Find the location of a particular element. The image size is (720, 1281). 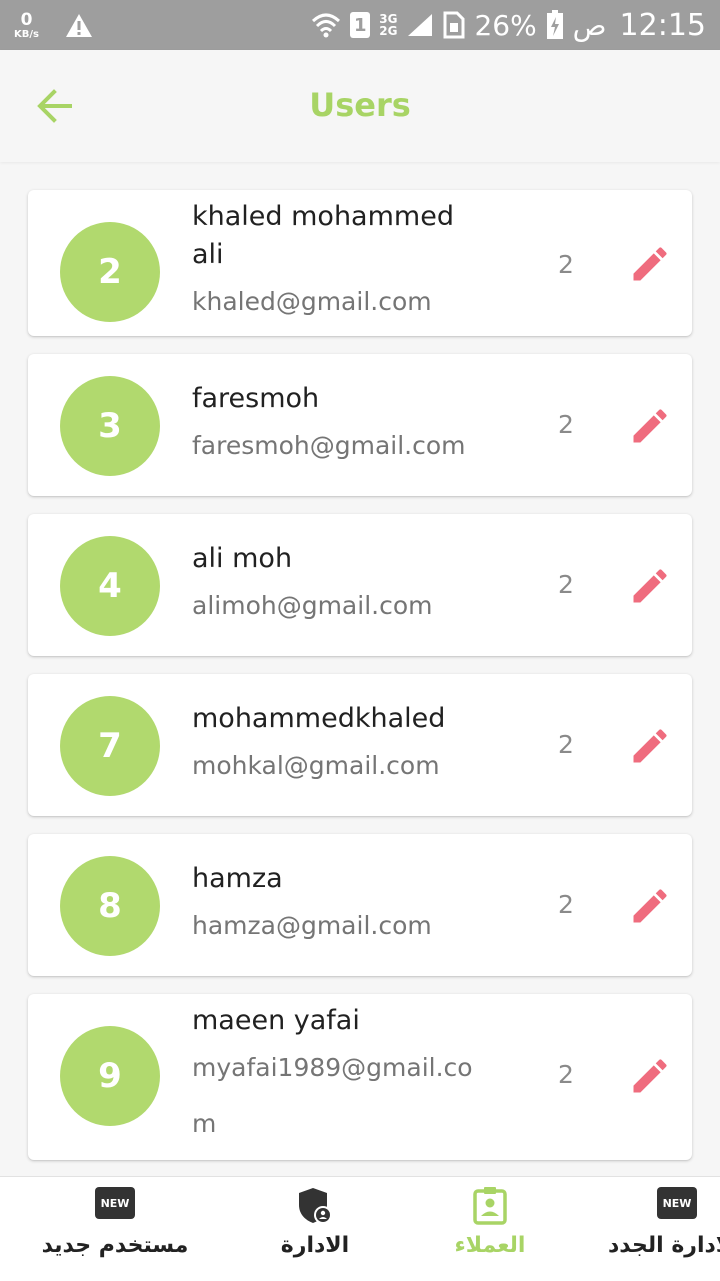

user-card: 9 maeen yafai myafai1989@gmail.com 2 is located at coordinates (360, 1077).